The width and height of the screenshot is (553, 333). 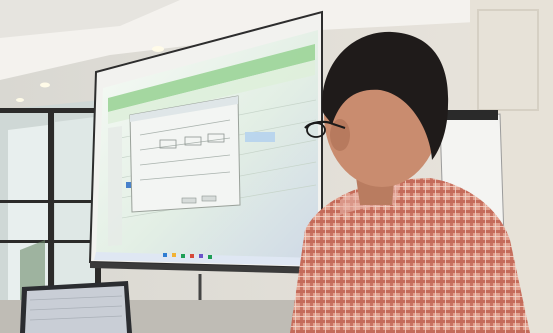 What do you see at coordinates (185, 154) in the screenshot?
I see `projected-dialog` at bounding box center [185, 154].